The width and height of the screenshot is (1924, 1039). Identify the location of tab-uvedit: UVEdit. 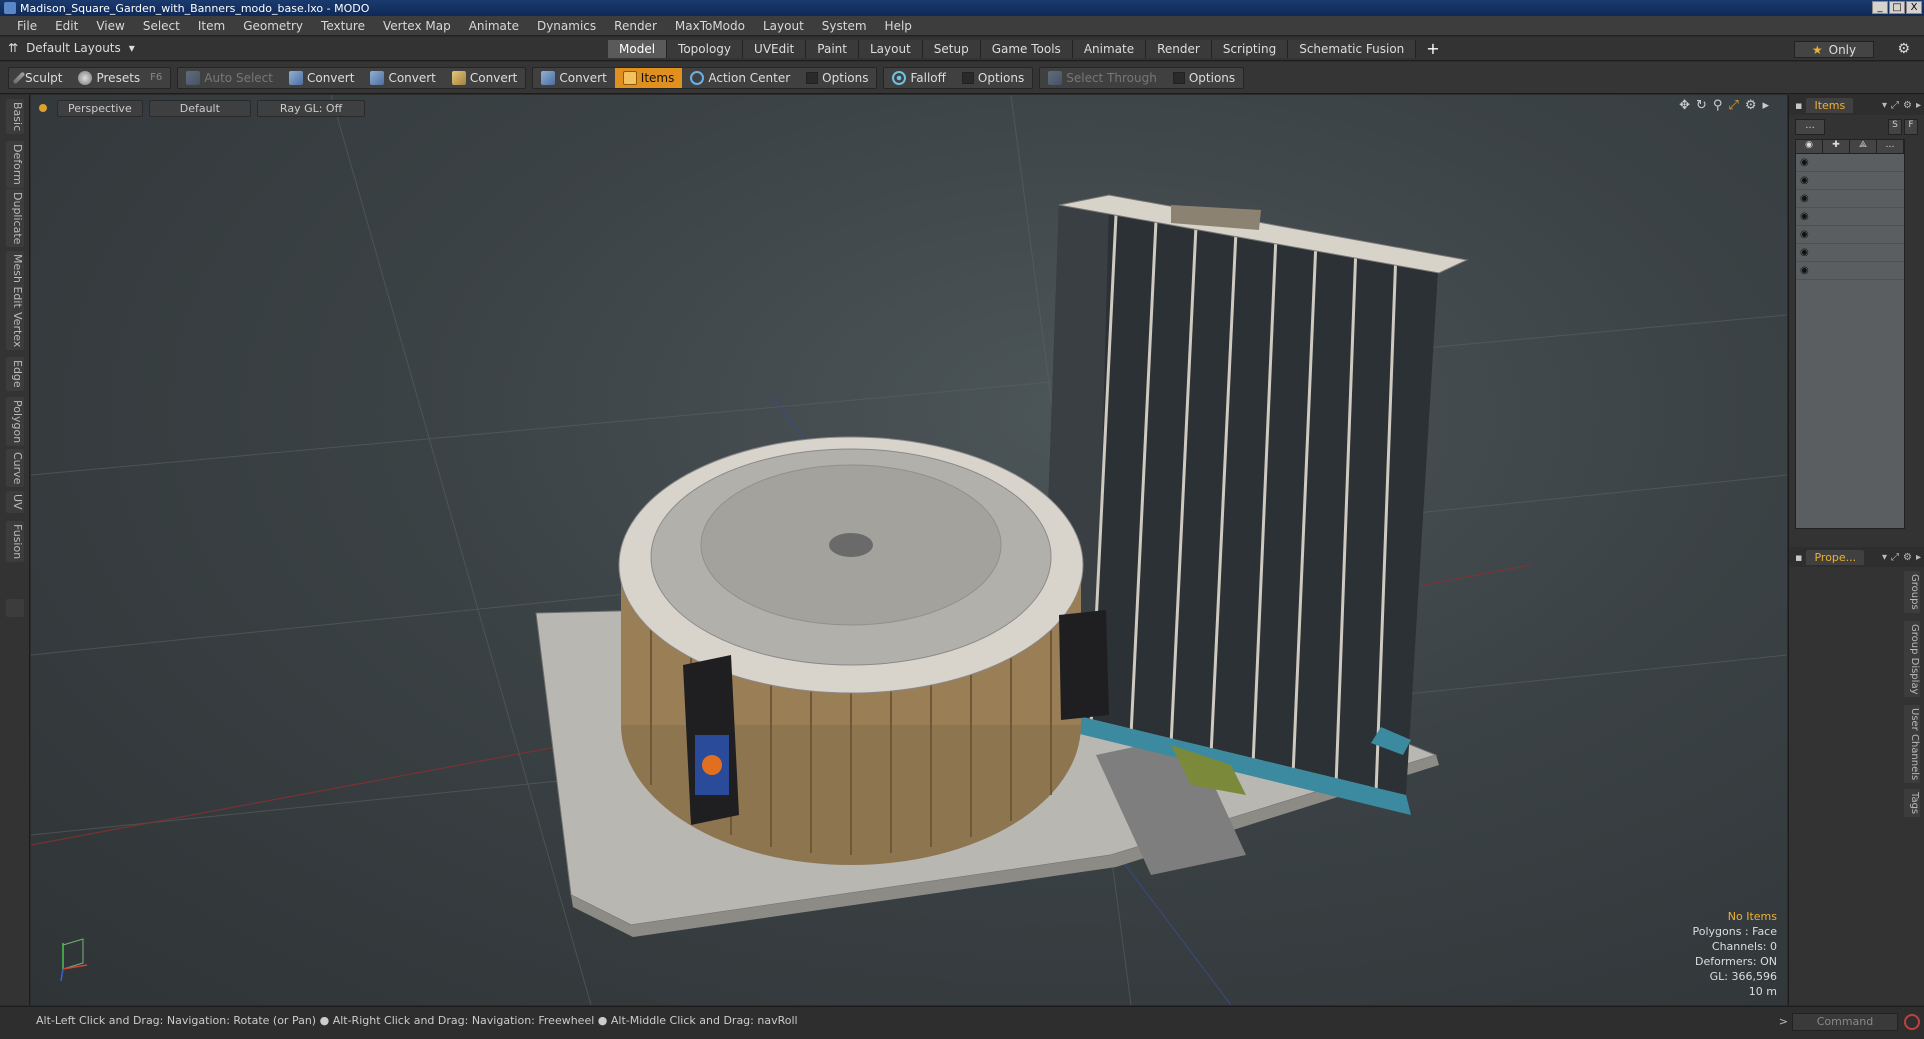
(775, 49).